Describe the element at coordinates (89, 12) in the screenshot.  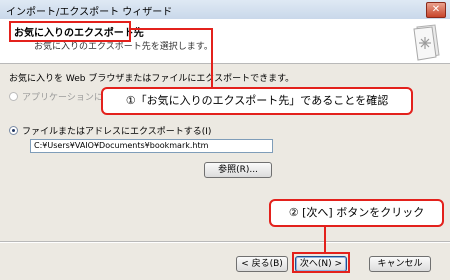
I see `window-title: インポート/エクスポート ウィザード` at that location.